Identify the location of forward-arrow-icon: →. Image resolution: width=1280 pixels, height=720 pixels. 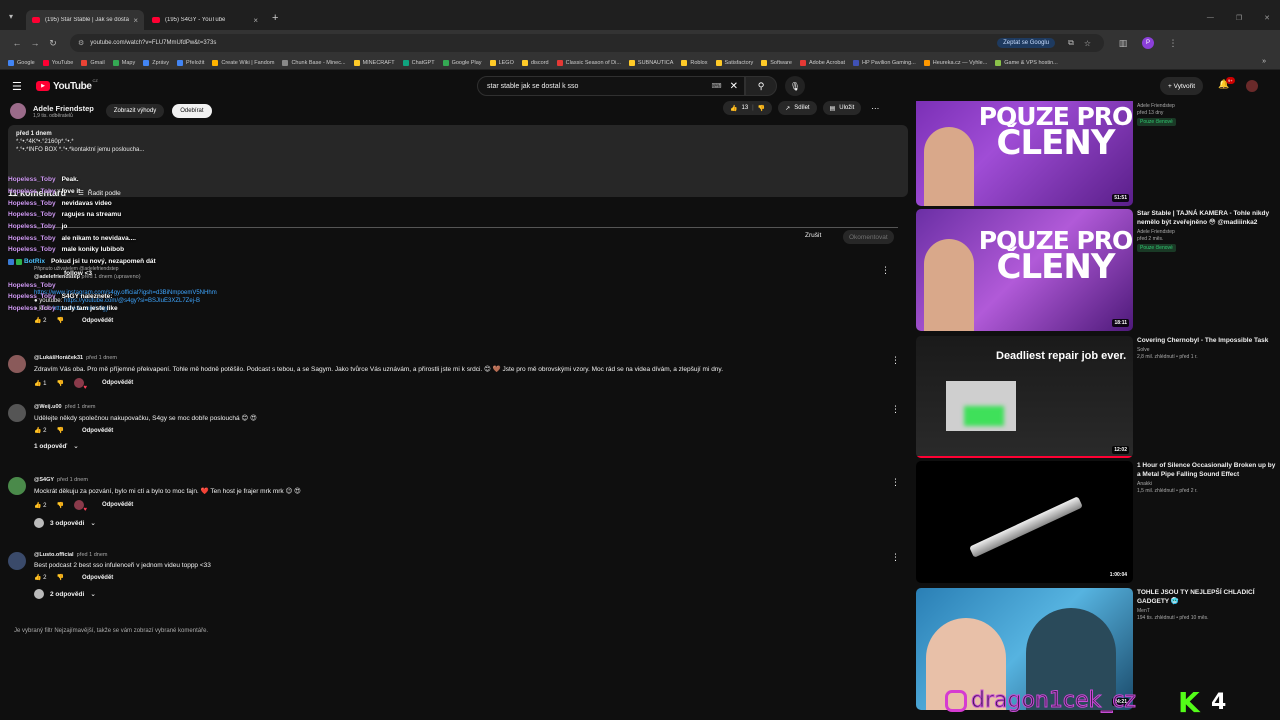
(35, 43).